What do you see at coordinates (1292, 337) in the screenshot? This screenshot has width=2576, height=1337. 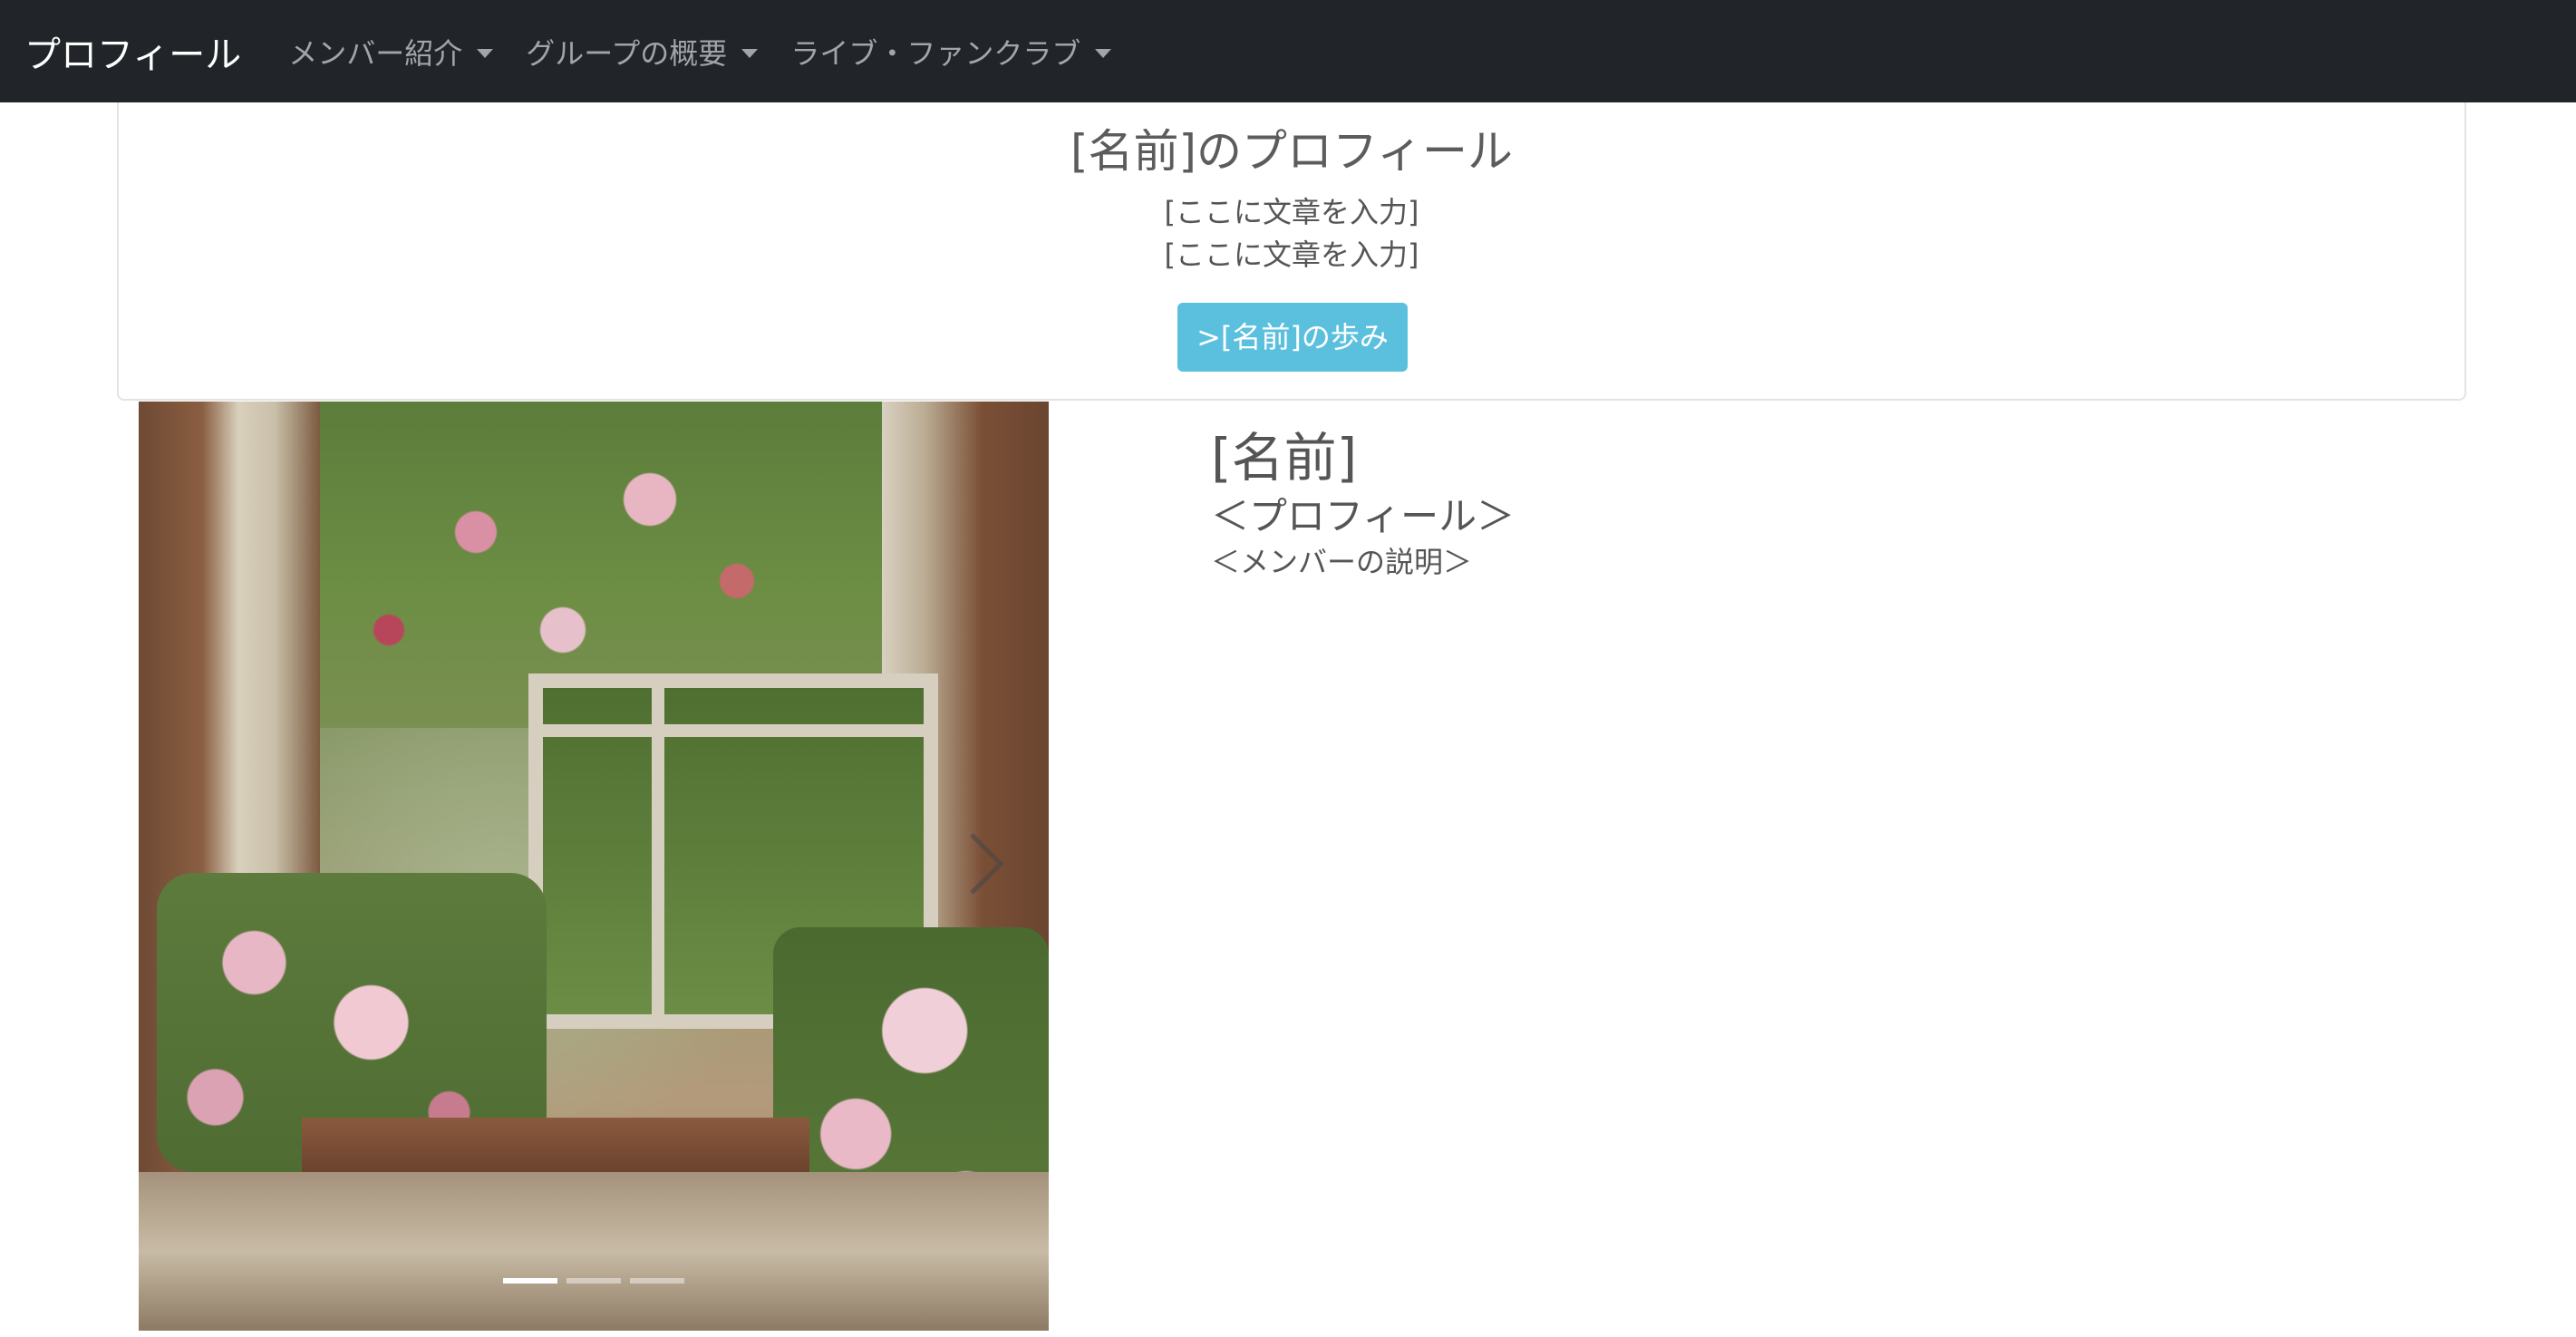 I see `history-button: >[名前]の歩み` at bounding box center [1292, 337].